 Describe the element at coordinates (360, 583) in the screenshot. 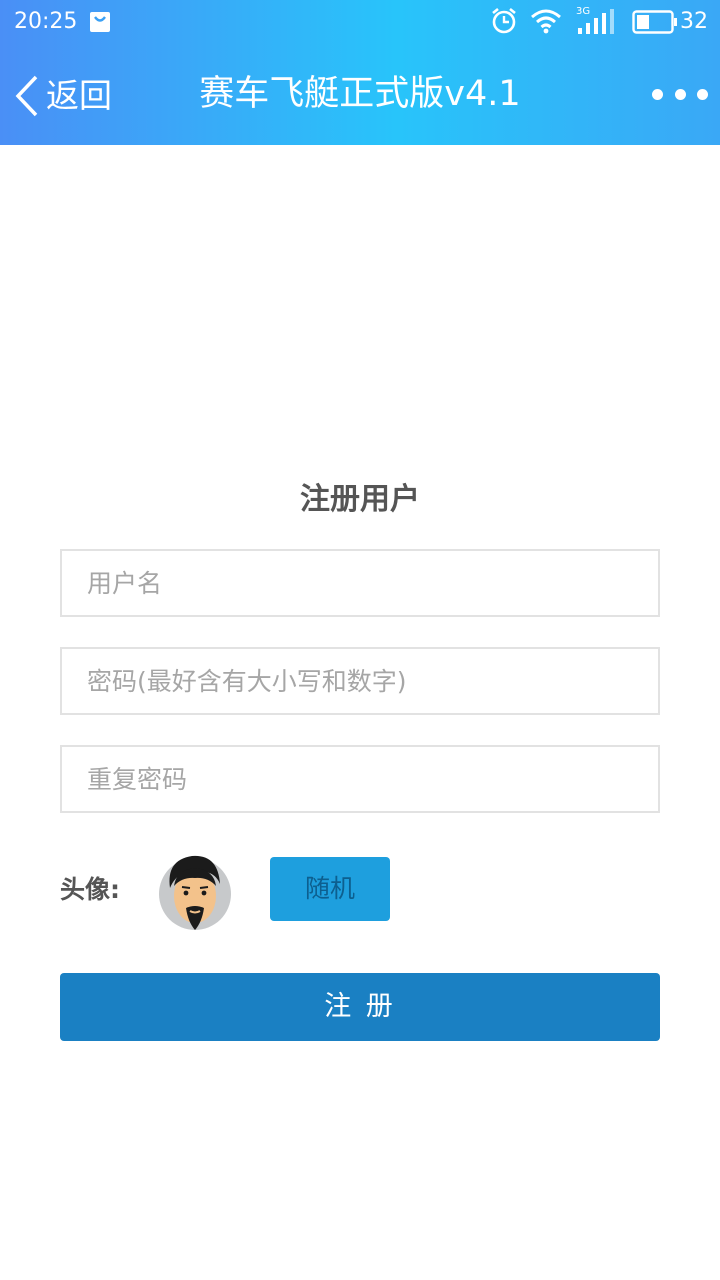

I see `username-input` at that location.